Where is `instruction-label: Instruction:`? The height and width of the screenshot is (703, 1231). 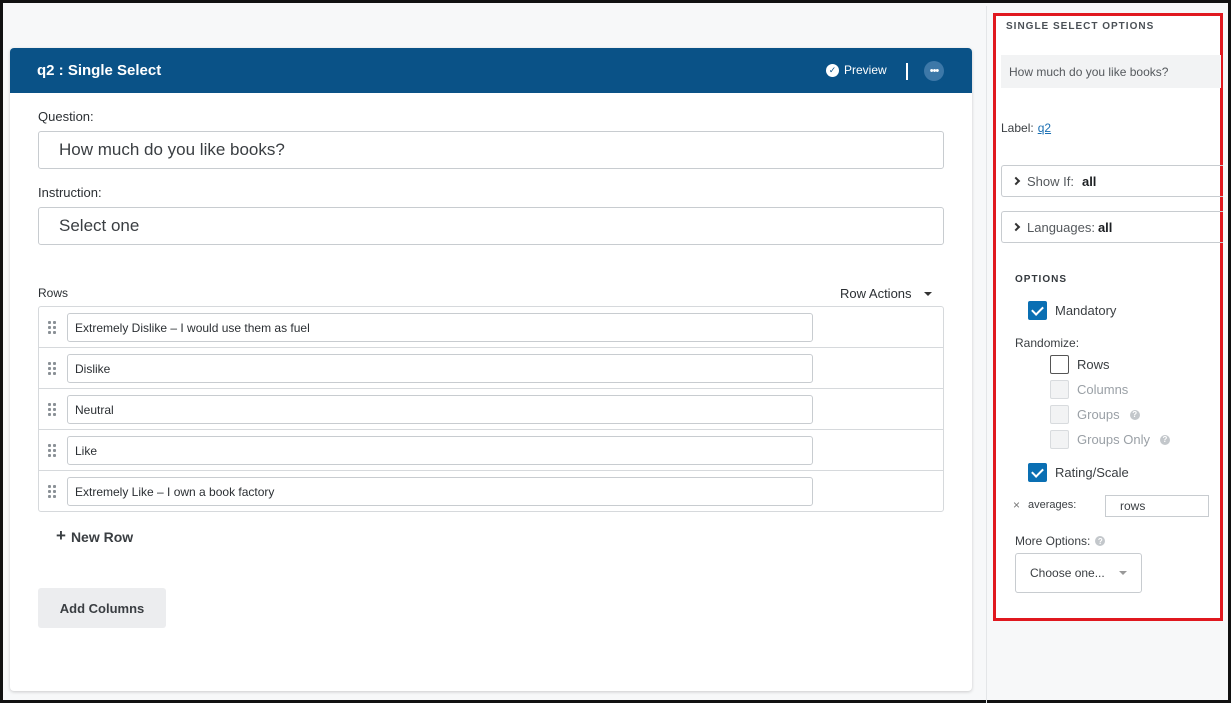
instruction-label: Instruction: is located at coordinates (70, 192).